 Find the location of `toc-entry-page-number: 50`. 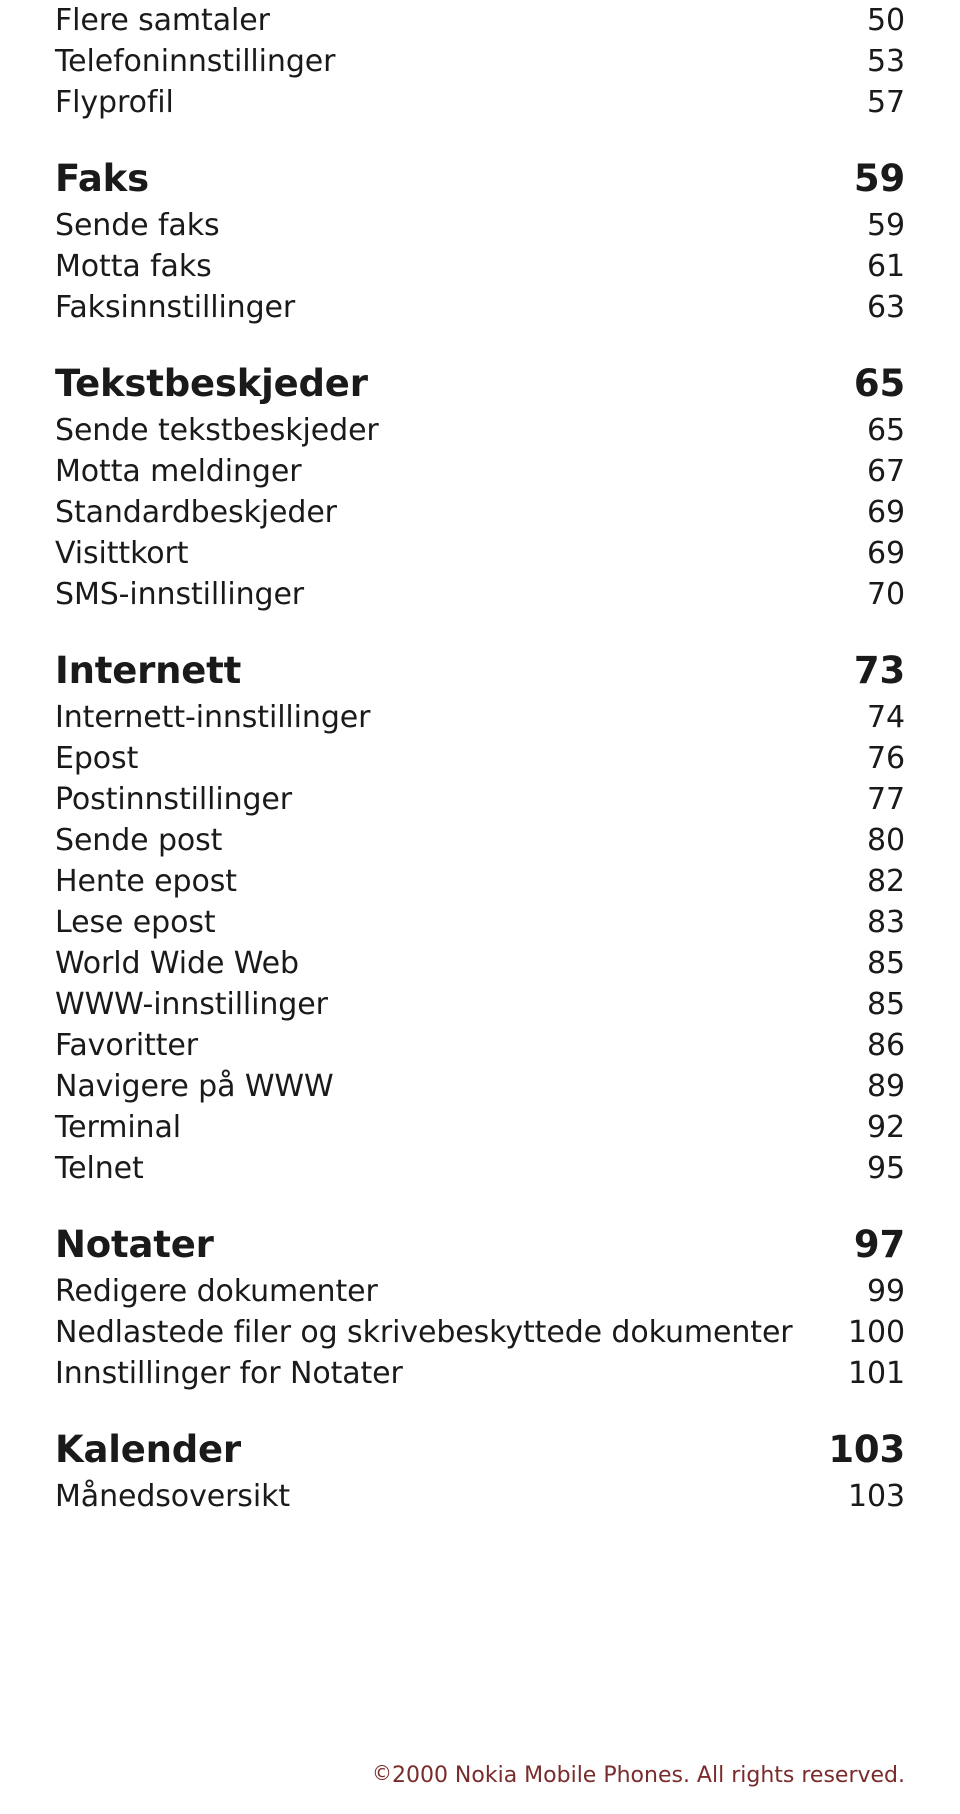

toc-entry-page-number: 50 is located at coordinates (886, 20).